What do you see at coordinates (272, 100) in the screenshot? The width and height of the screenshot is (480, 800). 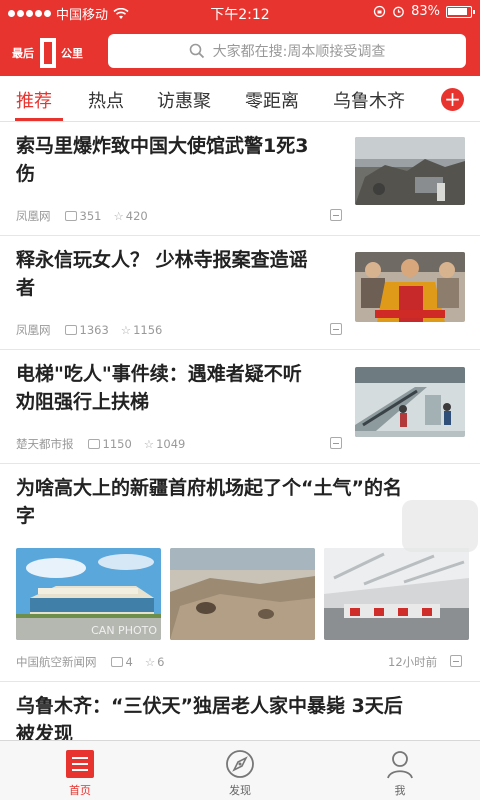 I see `tab-zero-distance: 零距离` at bounding box center [272, 100].